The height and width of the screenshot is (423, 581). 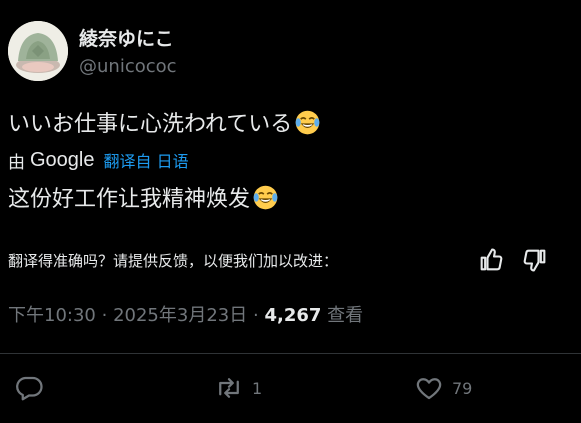 I want to click on retweet-button: 1, so click(x=238, y=388).